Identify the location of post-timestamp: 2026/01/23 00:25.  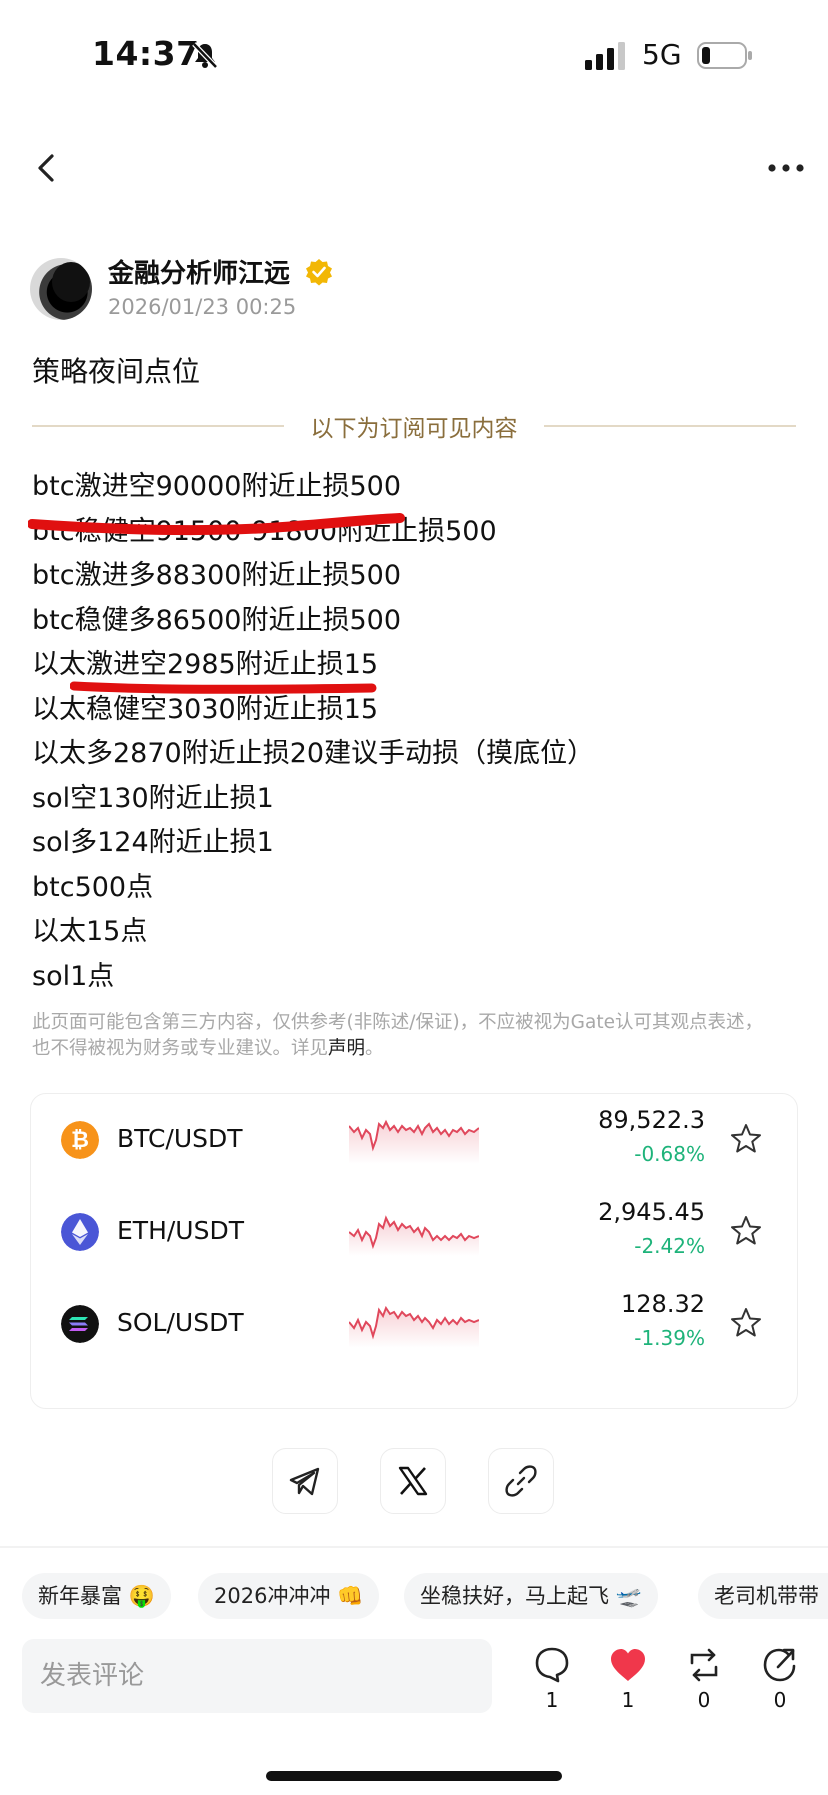
(202, 307).